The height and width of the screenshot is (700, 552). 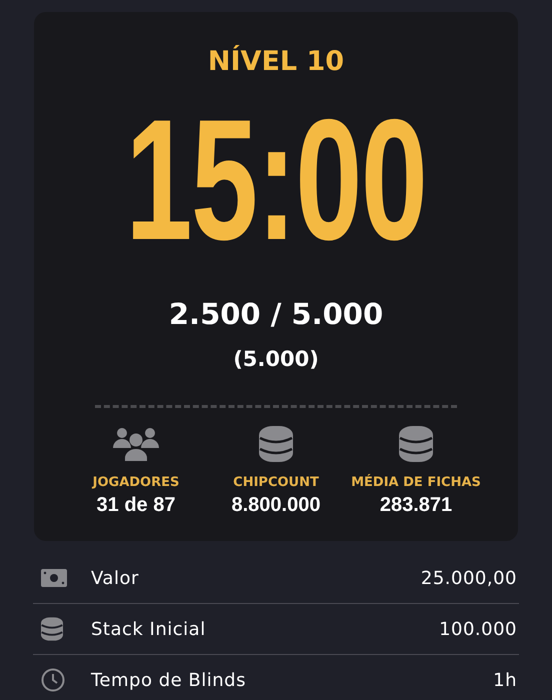 What do you see at coordinates (136, 482) in the screenshot?
I see `stat-label: JOGADORES` at bounding box center [136, 482].